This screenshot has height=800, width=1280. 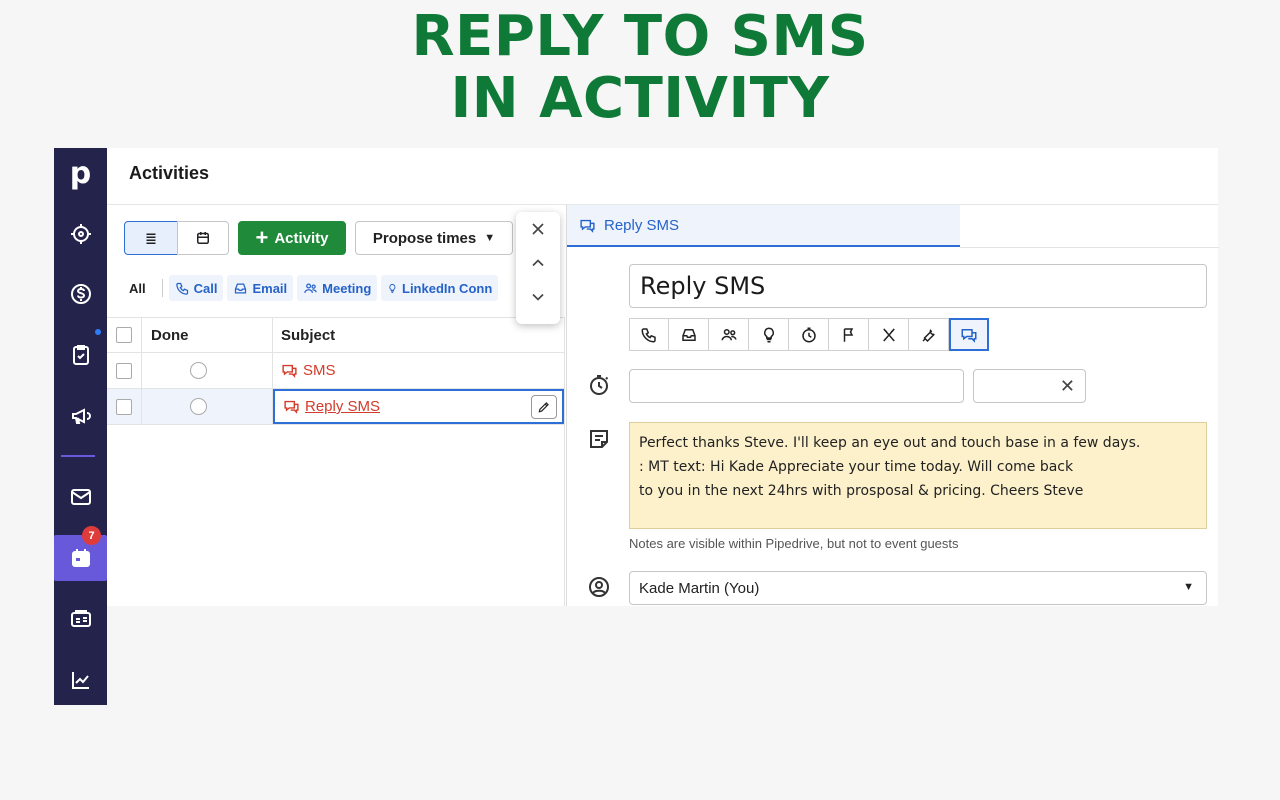 What do you see at coordinates (1029, 386) in the screenshot?
I see `time-input: ✕` at bounding box center [1029, 386].